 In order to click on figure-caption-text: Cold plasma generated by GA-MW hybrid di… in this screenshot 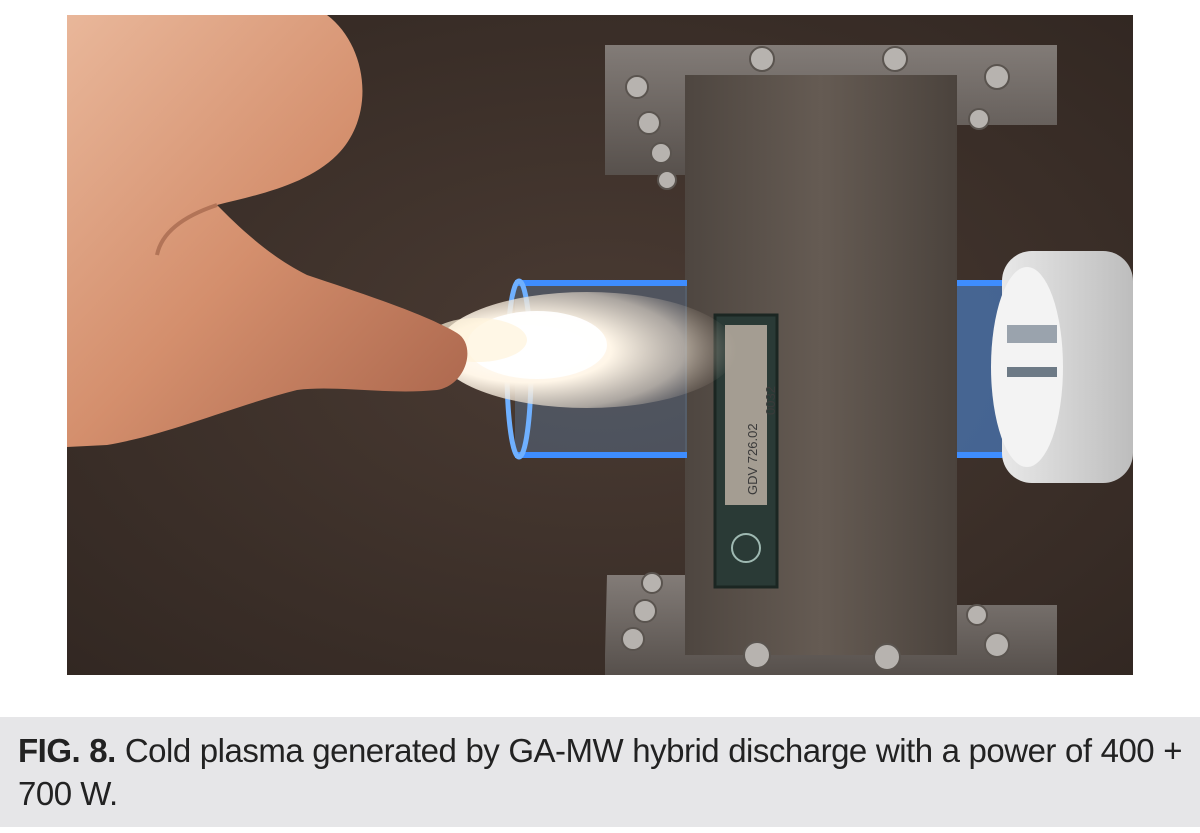, I will do `click(600, 772)`.